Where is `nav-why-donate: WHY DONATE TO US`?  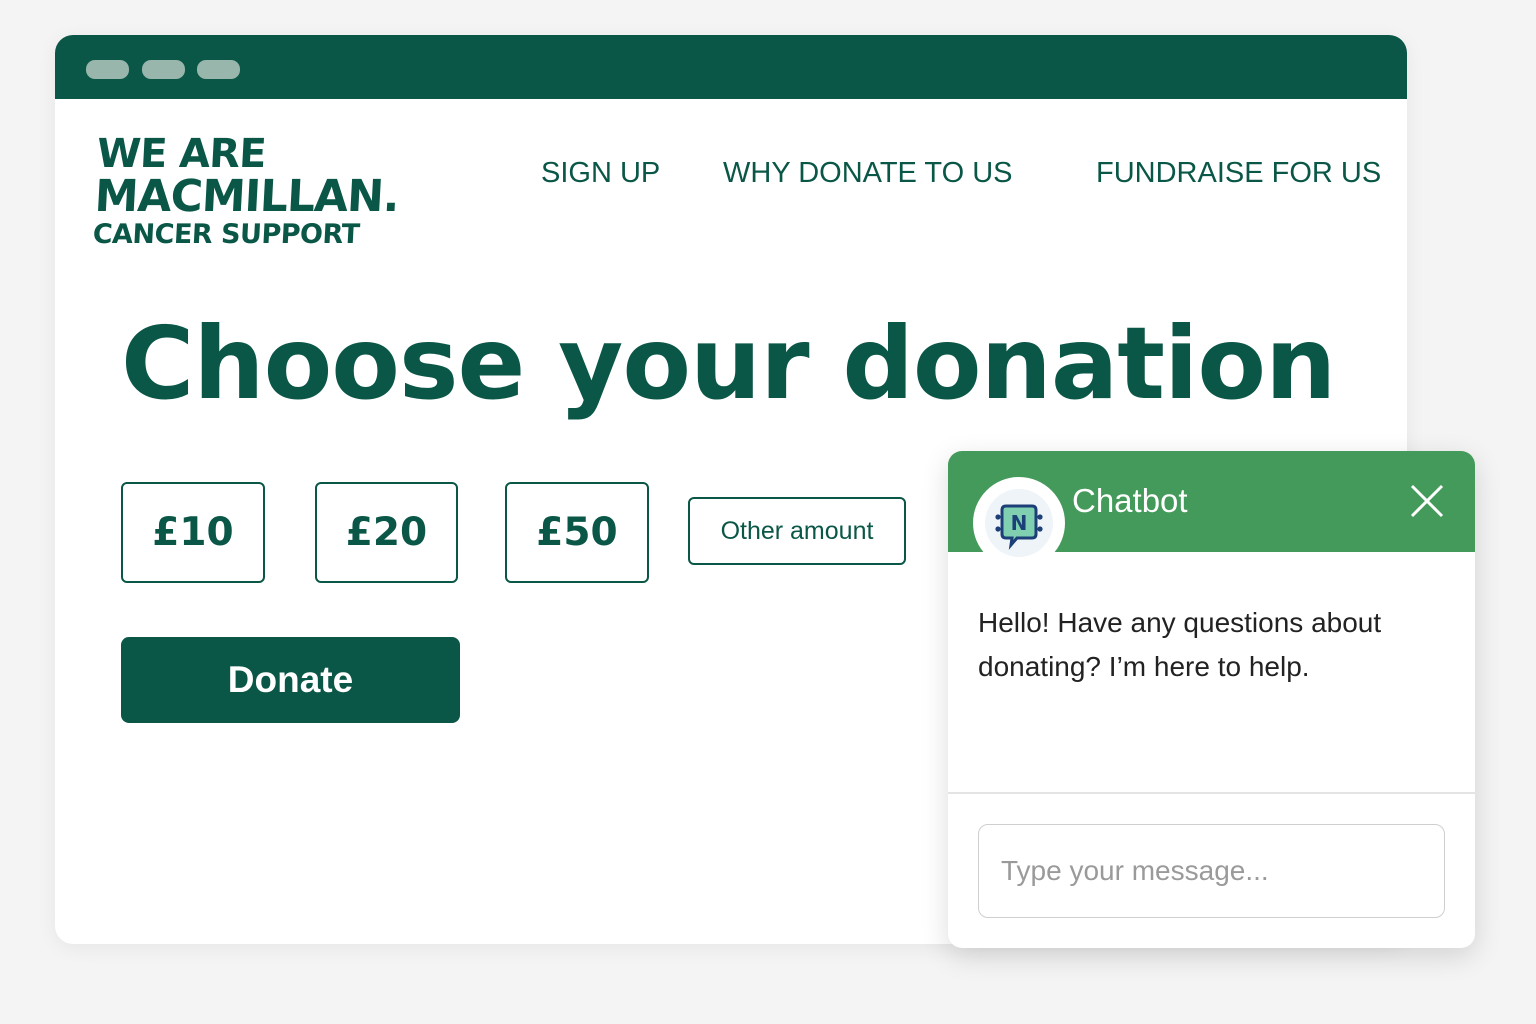 nav-why-donate: WHY DONATE TO US is located at coordinates (868, 173).